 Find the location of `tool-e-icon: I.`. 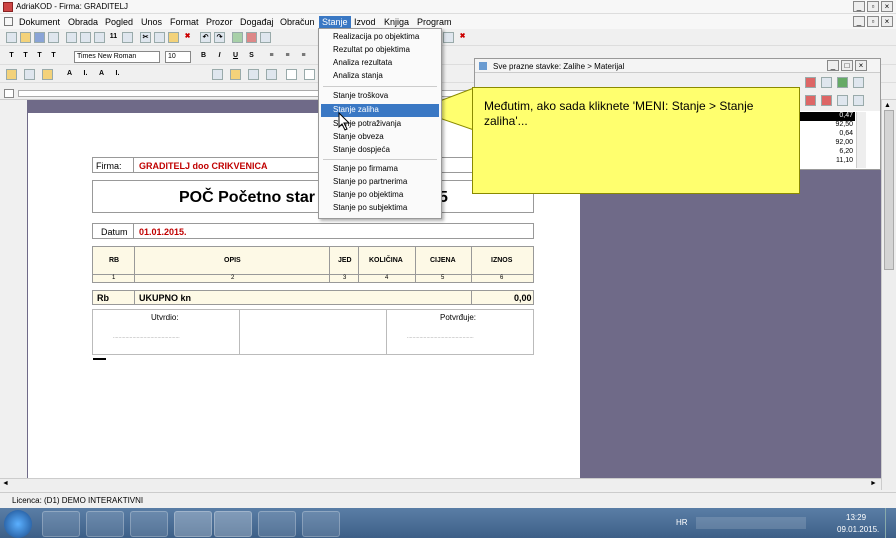

tool-e-icon: I. is located at coordinates (85, 74).